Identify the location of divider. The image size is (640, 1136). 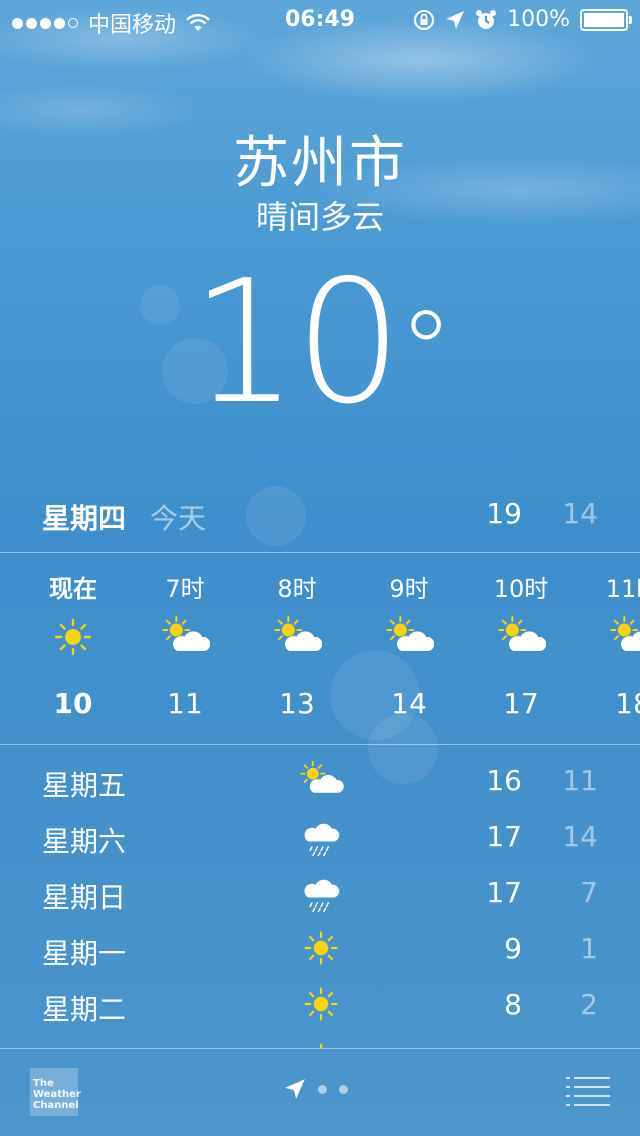
(320, 744).